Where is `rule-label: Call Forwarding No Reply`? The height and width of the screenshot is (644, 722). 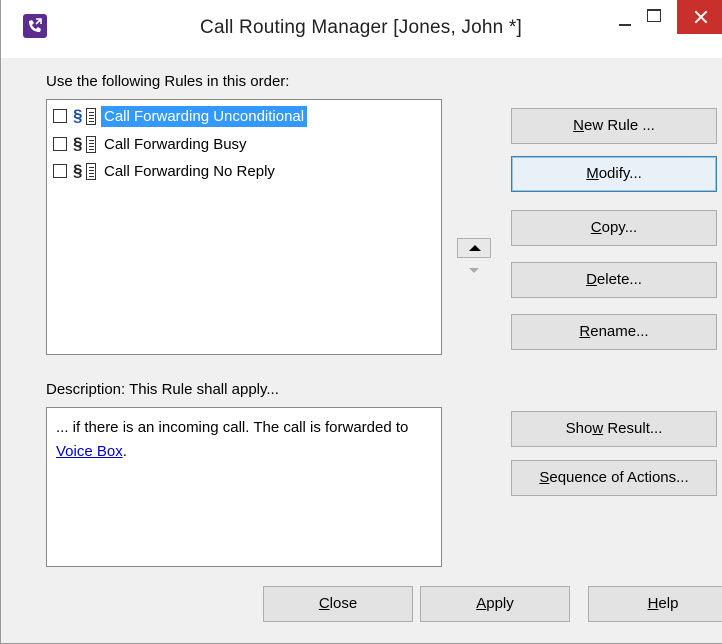 rule-label: Call Forwarding No Reply is located at coordinates (189, 171).